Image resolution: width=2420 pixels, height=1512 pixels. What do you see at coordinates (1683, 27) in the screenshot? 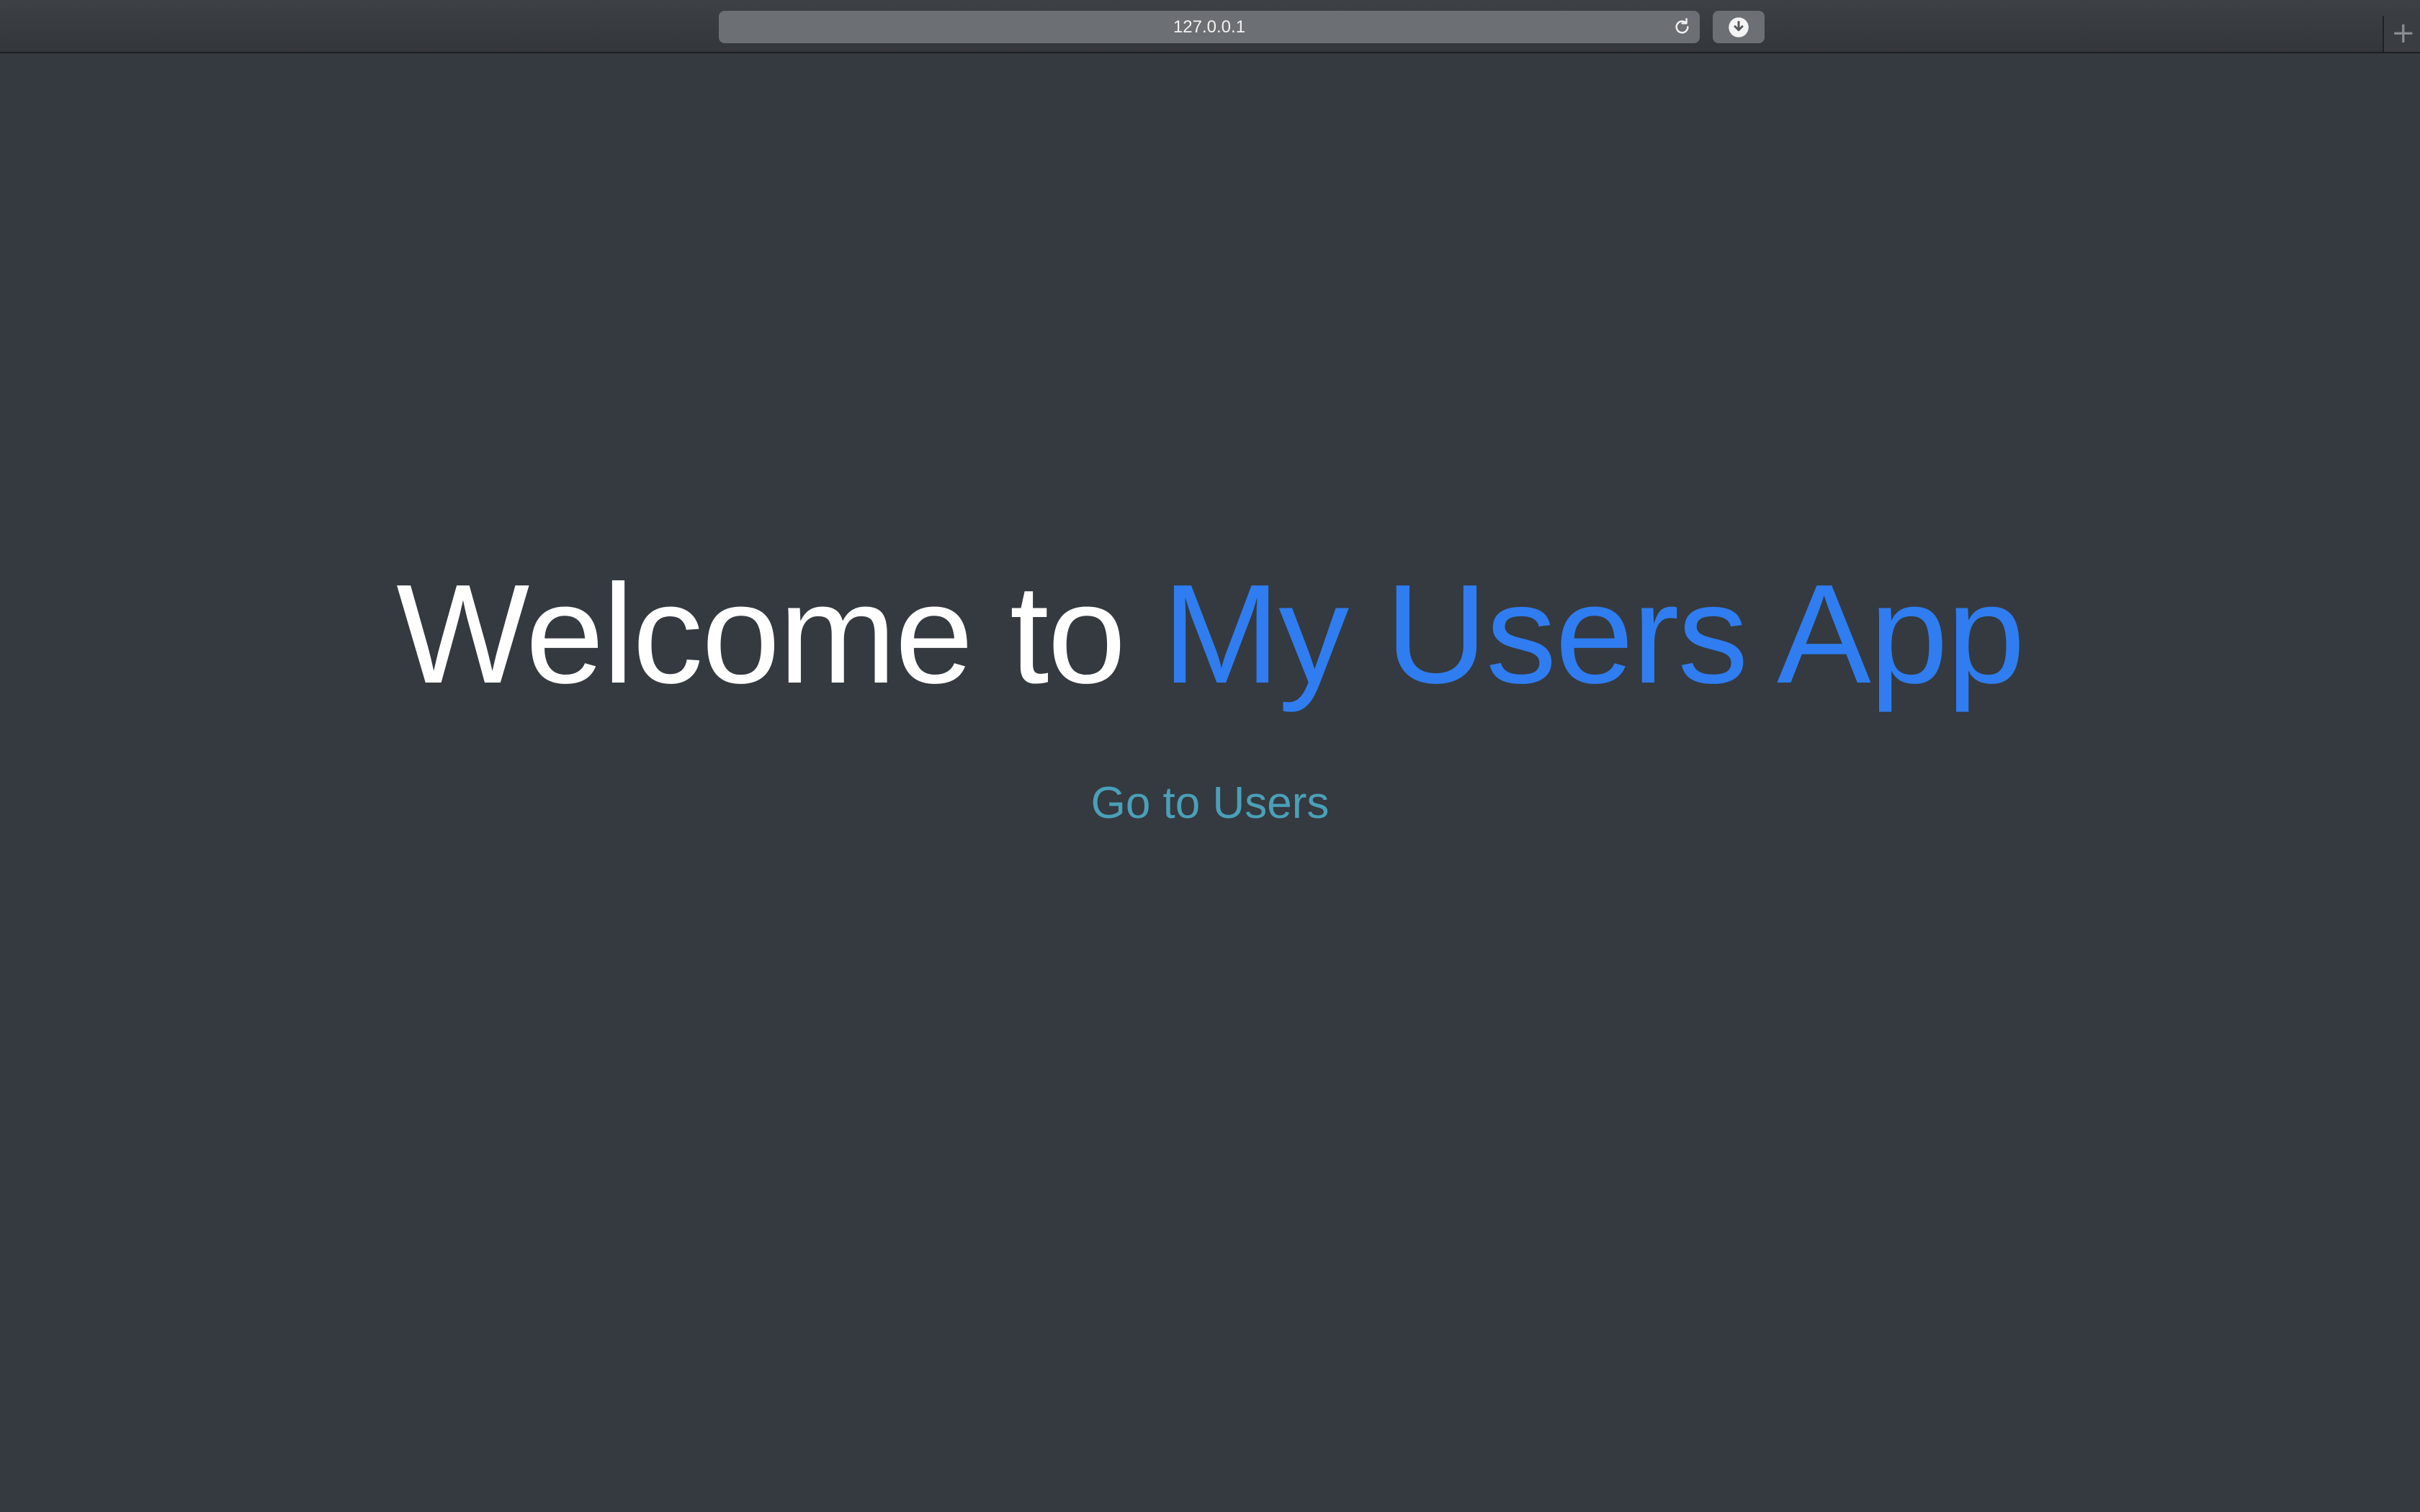
I see `reload-icon` at bounding box center [1683, 27].